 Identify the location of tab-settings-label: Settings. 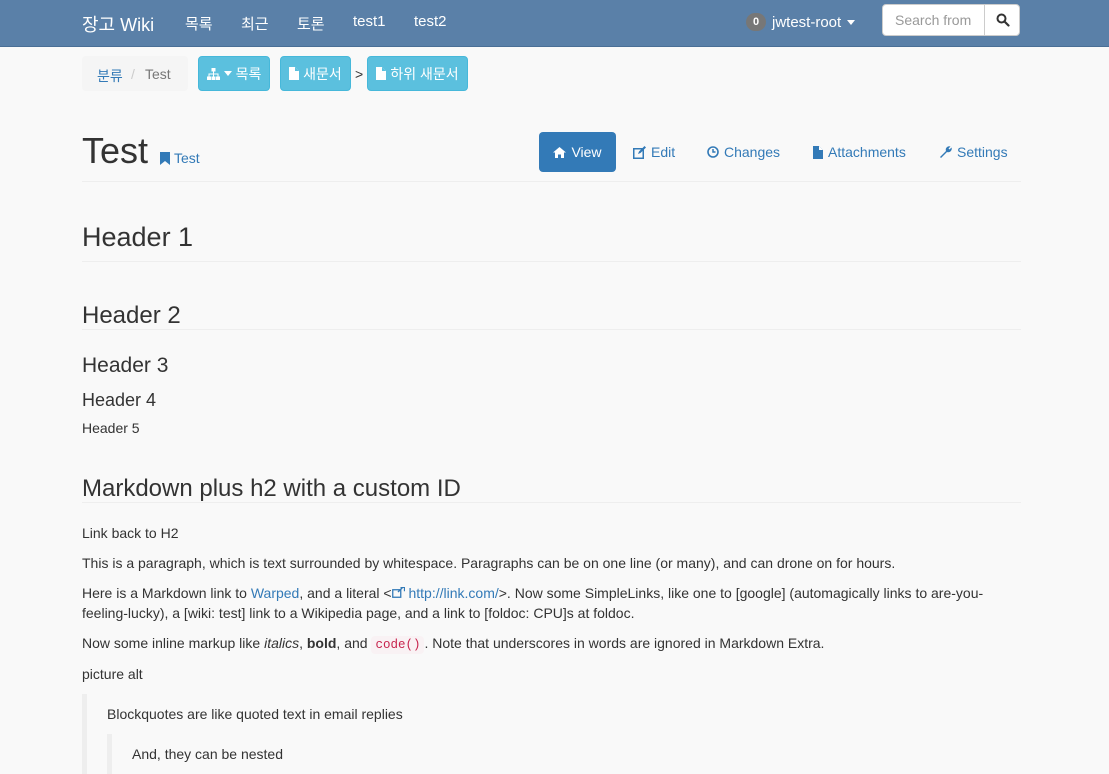
(982, 152).